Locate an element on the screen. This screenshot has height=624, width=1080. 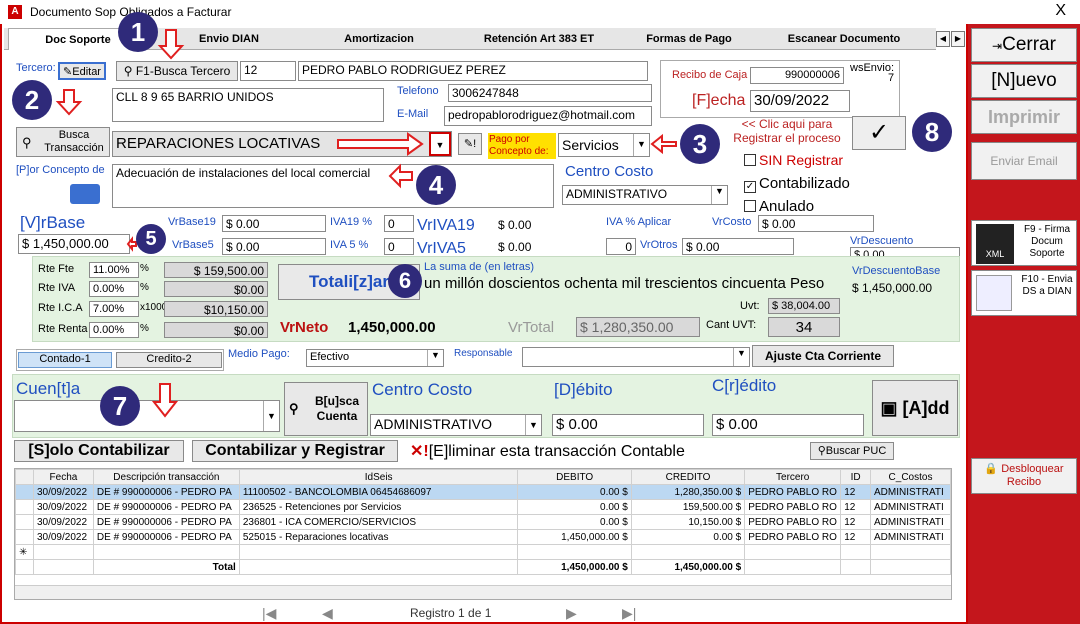
exit-icon: ⇥ is located at coordinates (997, 46).